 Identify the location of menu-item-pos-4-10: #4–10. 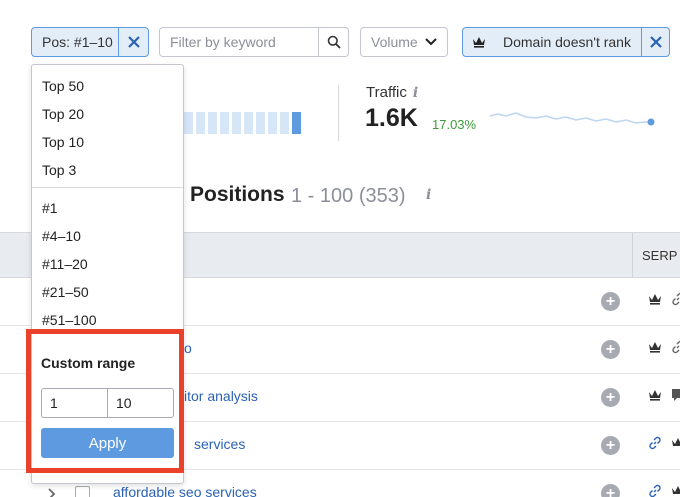
(61, 236).